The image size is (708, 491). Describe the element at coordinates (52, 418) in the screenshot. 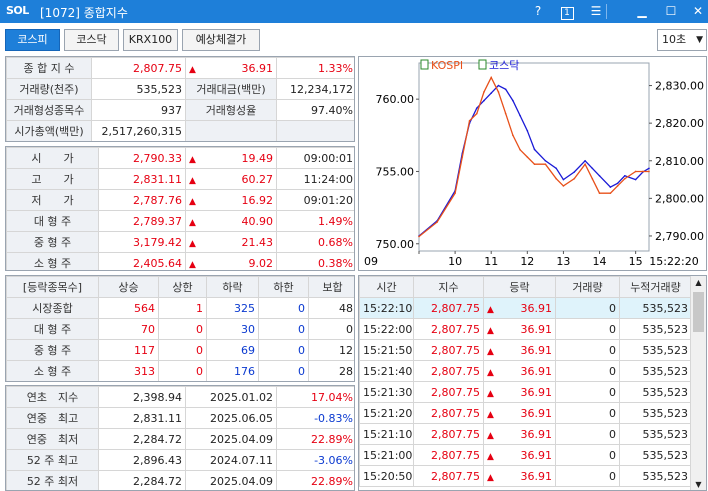

I see `yearly-label: 연중 최고` at that location.